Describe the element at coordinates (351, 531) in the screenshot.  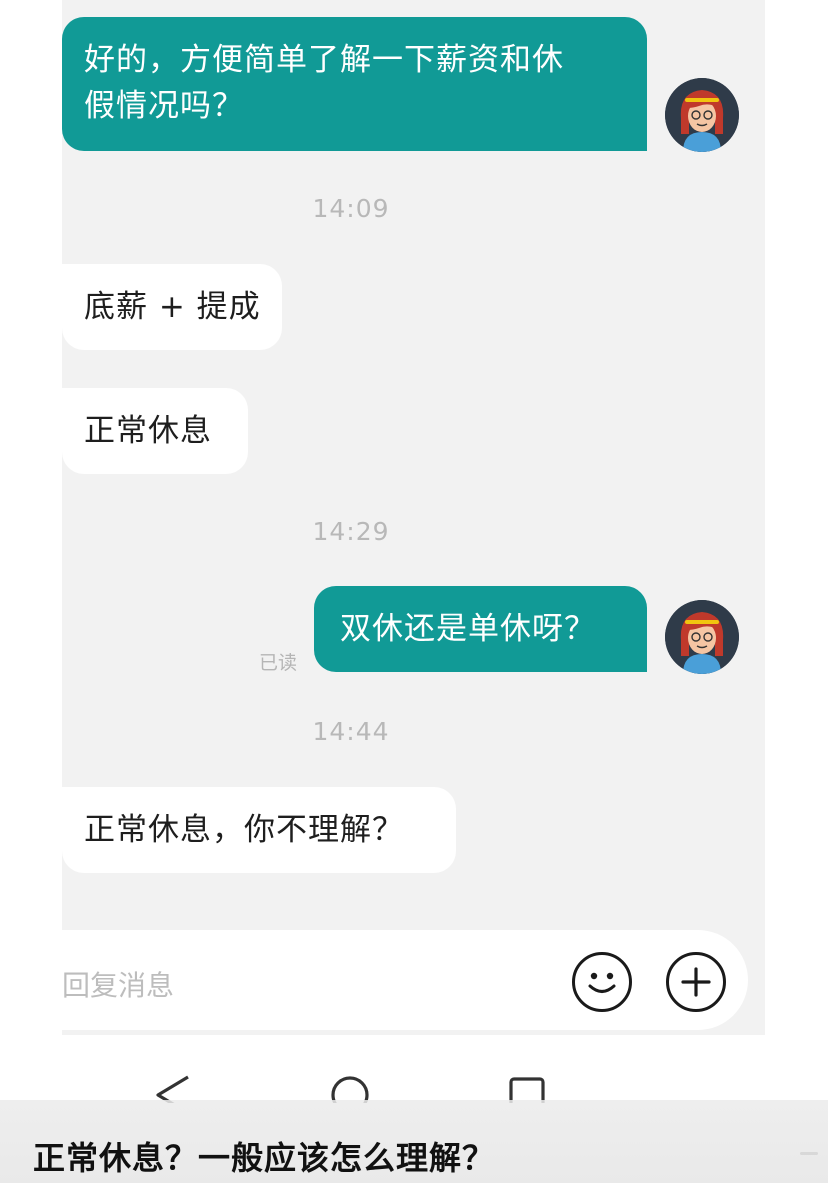
I see `timestamp: 14:29` at that location.